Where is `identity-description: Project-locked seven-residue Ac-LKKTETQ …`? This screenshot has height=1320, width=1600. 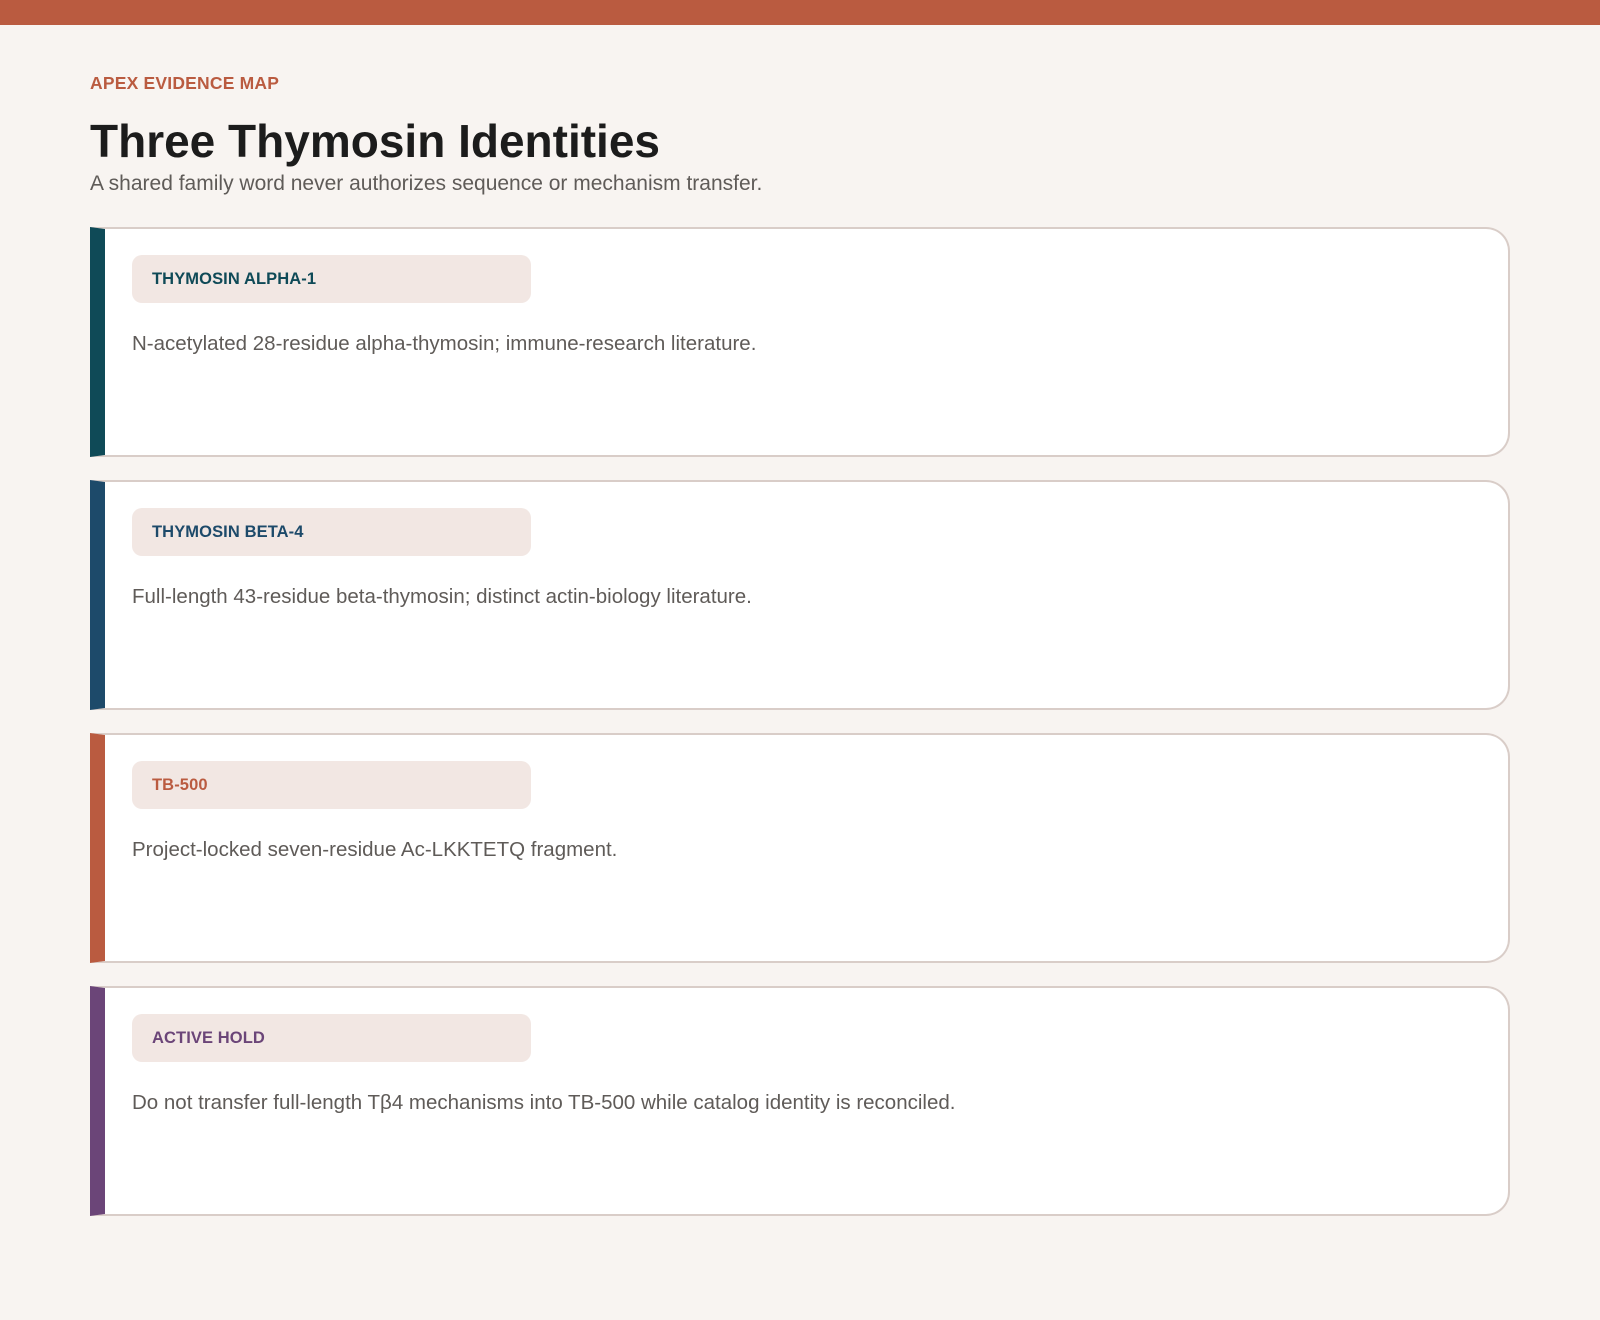 identity-description: Project-locked seven-residue Ac-LKKTETQ … is located at coordinates (375, 849).